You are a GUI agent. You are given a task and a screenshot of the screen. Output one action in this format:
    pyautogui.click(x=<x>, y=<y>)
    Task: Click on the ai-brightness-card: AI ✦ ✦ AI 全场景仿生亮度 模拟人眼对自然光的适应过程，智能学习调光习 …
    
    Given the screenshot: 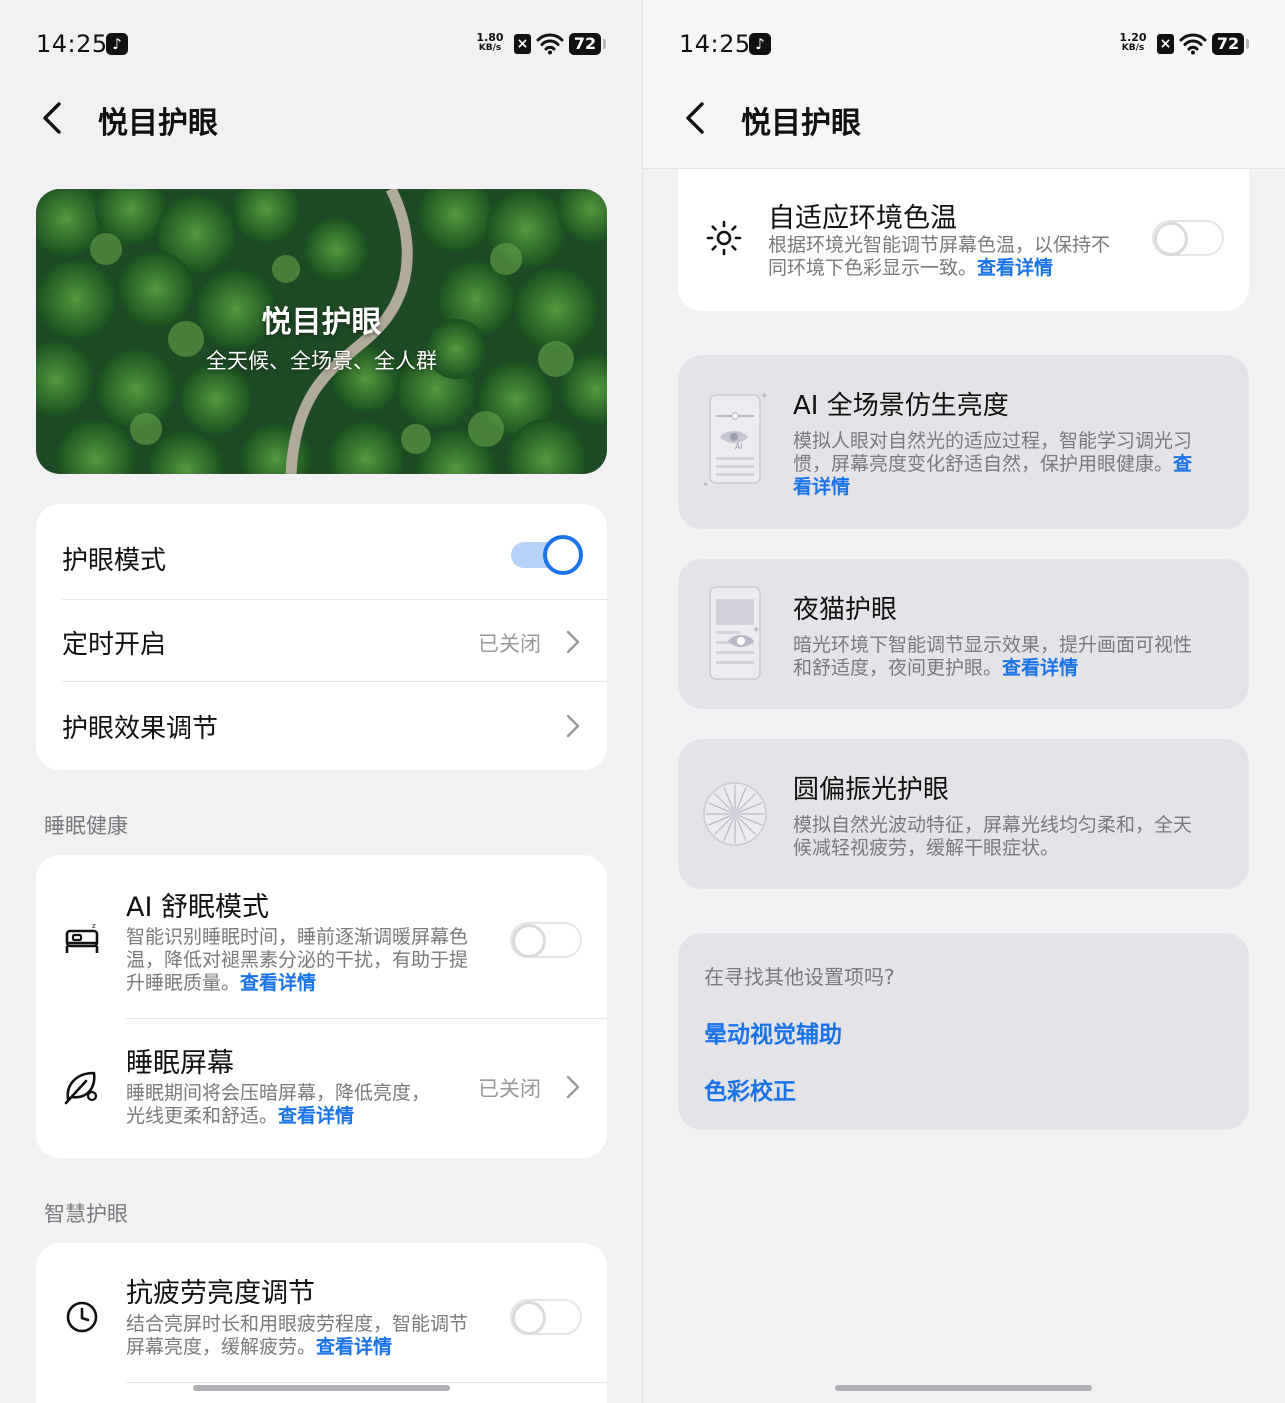 What is the action you would take?
    pyautogui.click(x=963, y=442)
    